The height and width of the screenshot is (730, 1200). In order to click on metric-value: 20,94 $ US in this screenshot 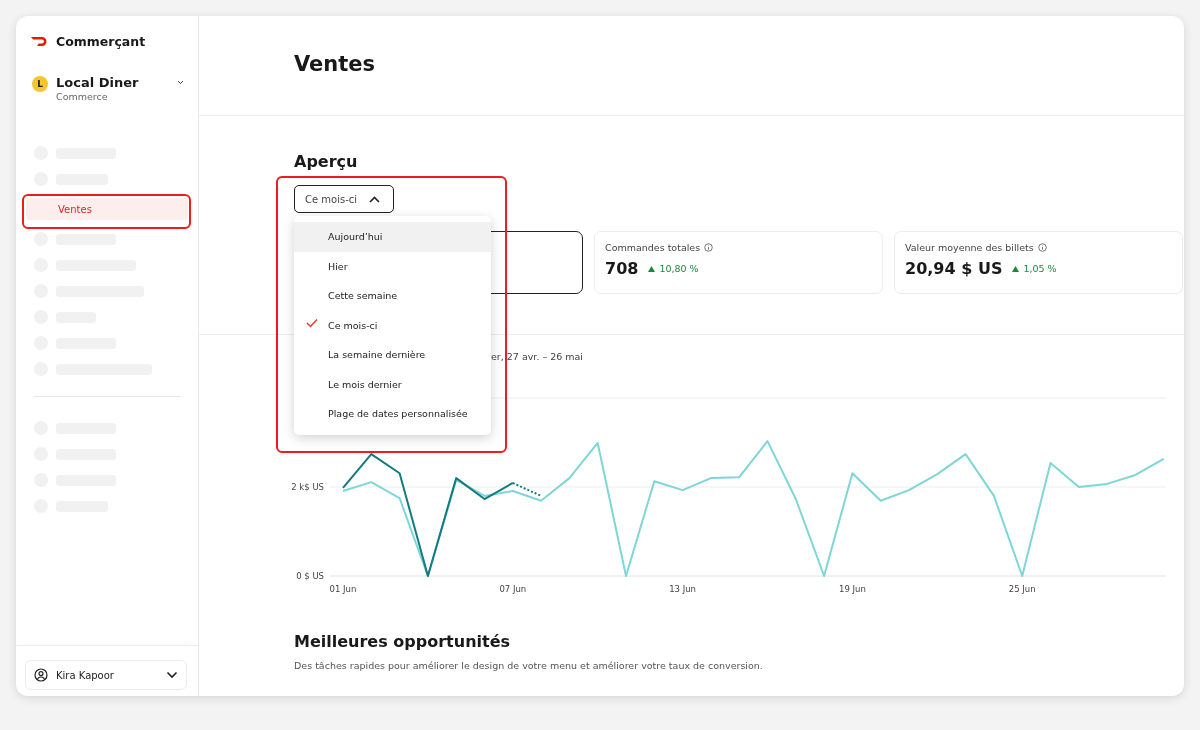, I will do `click(954, 268)`.